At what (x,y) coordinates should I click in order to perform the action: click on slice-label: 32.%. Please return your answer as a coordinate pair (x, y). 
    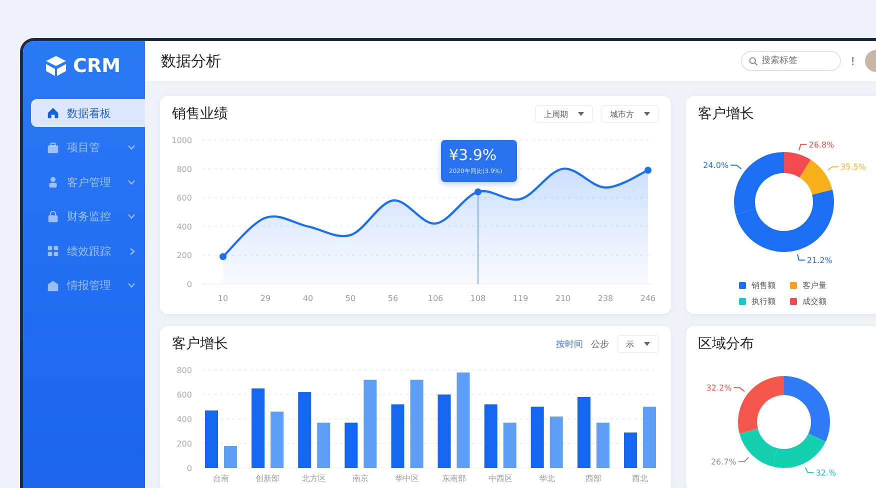
    Looking at the image, I should click on (826, 473).